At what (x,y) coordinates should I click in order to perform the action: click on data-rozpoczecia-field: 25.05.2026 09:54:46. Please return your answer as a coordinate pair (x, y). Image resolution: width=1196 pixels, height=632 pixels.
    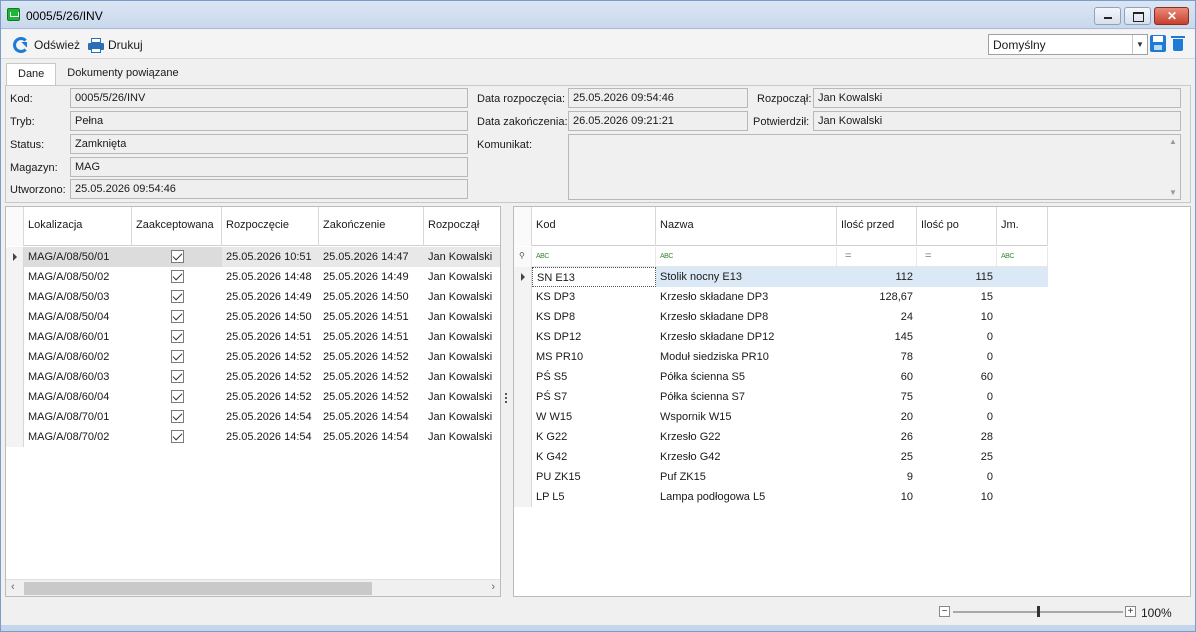
    Looking at the image, I should click on (658, 98).